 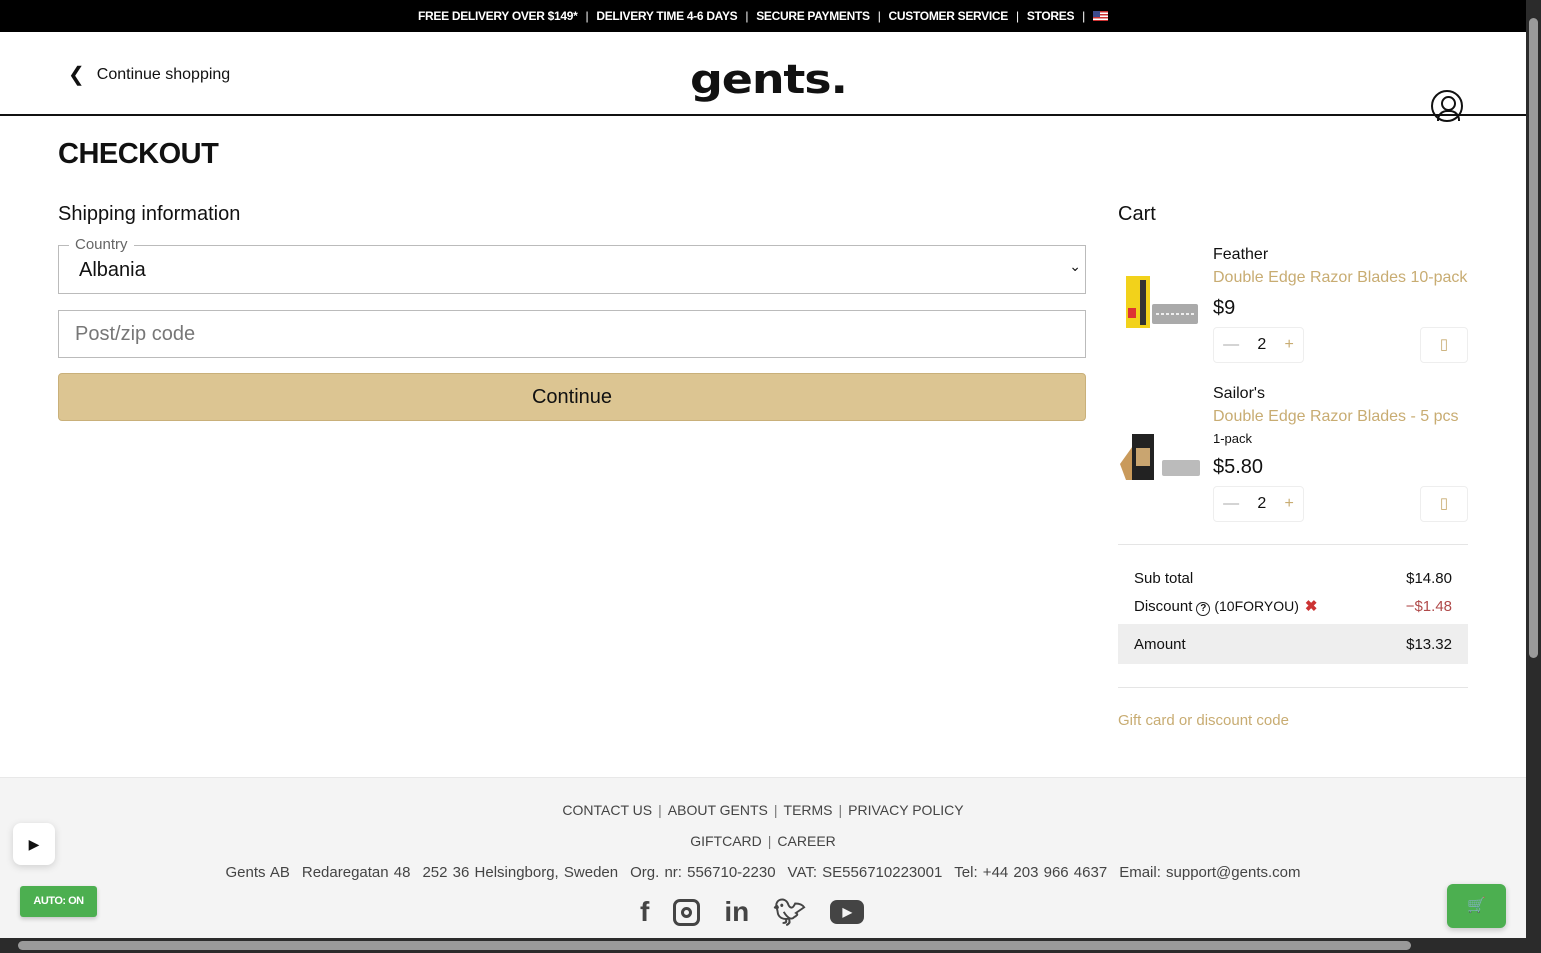 What do you see at coordinates (789, 912) in the screenshot?
I see `twitter-icon: 🐦︎` at bounding box center [789, 912].